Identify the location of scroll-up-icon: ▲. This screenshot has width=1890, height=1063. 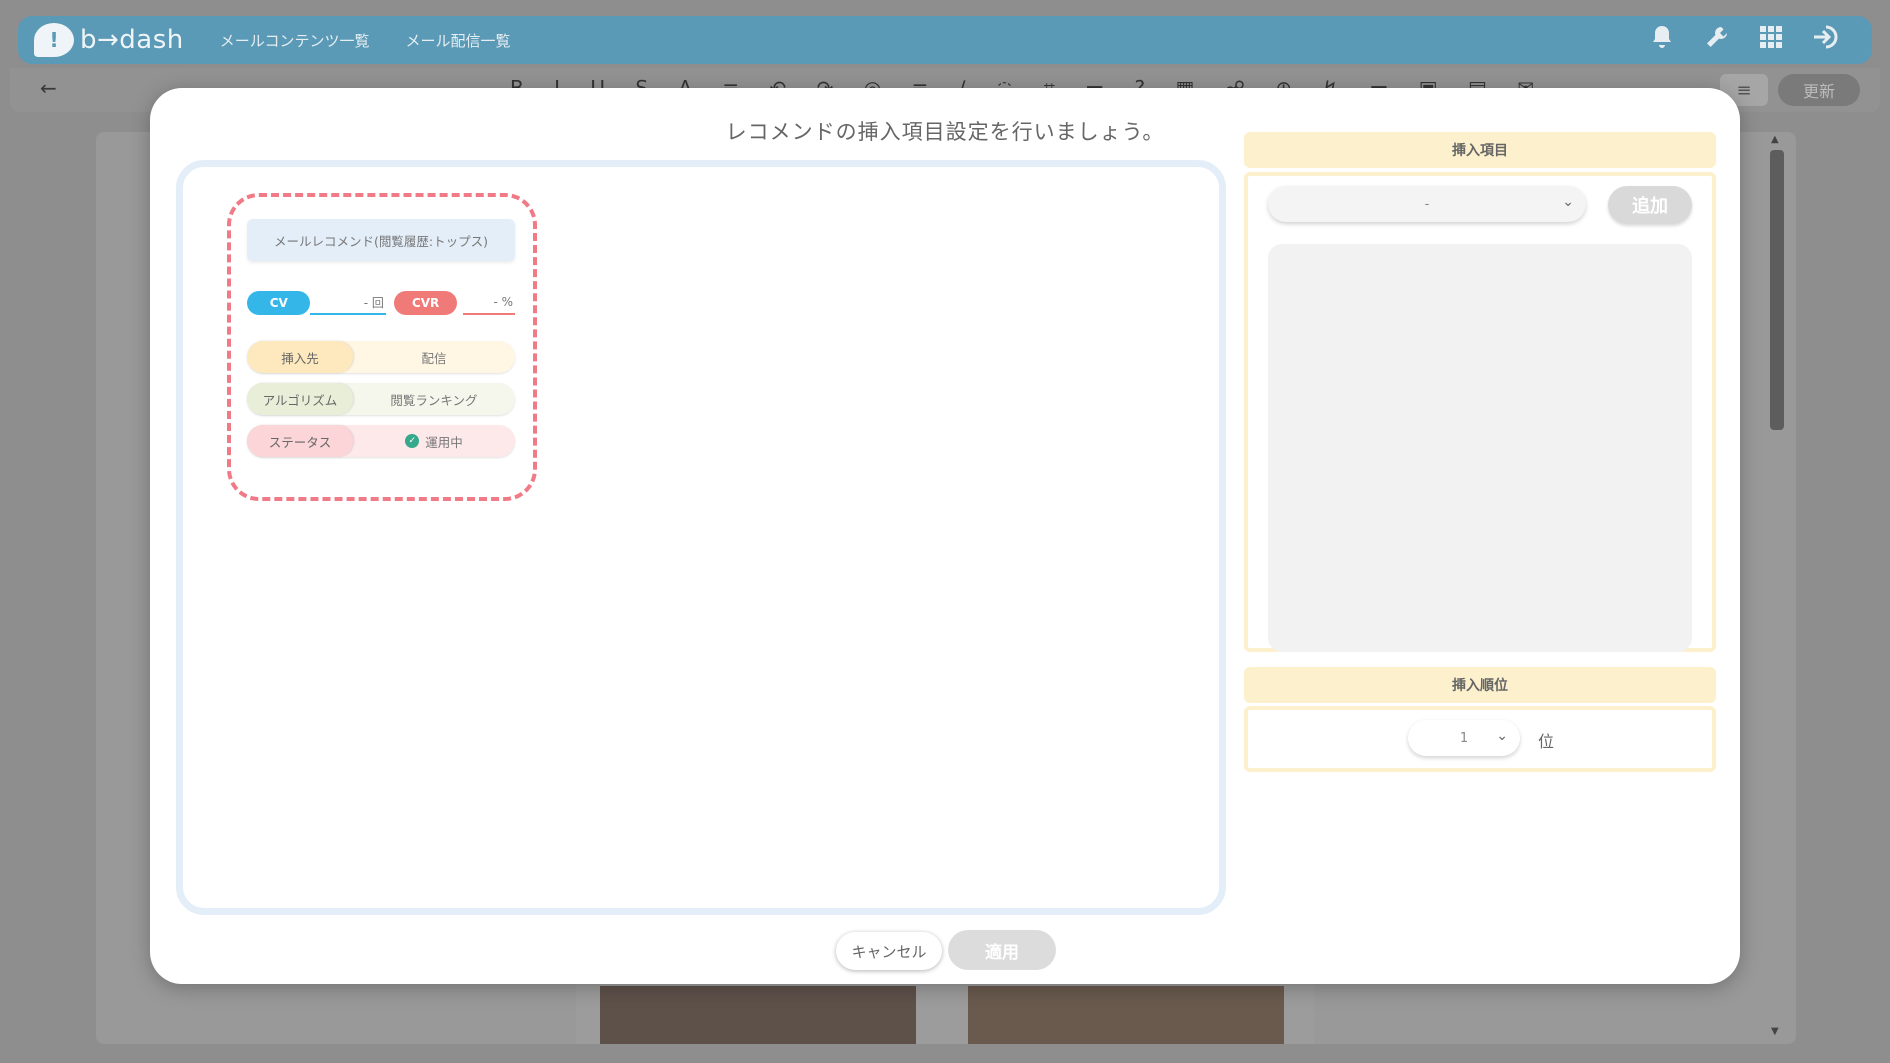
(1775, 139).